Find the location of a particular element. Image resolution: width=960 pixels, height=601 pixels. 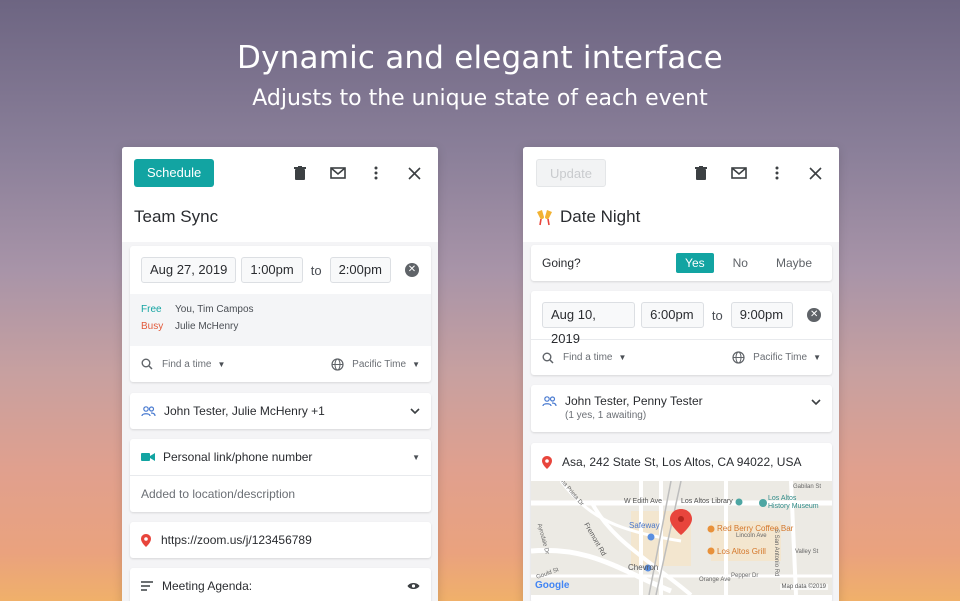

location-pin-icon is located at coordinates (146, 540).